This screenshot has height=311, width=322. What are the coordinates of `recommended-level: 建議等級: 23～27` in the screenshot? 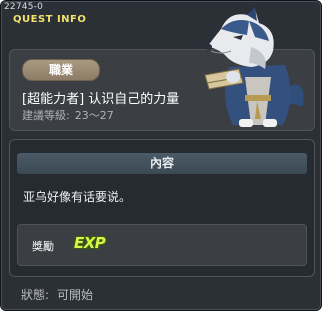 It's located at (68, 115).